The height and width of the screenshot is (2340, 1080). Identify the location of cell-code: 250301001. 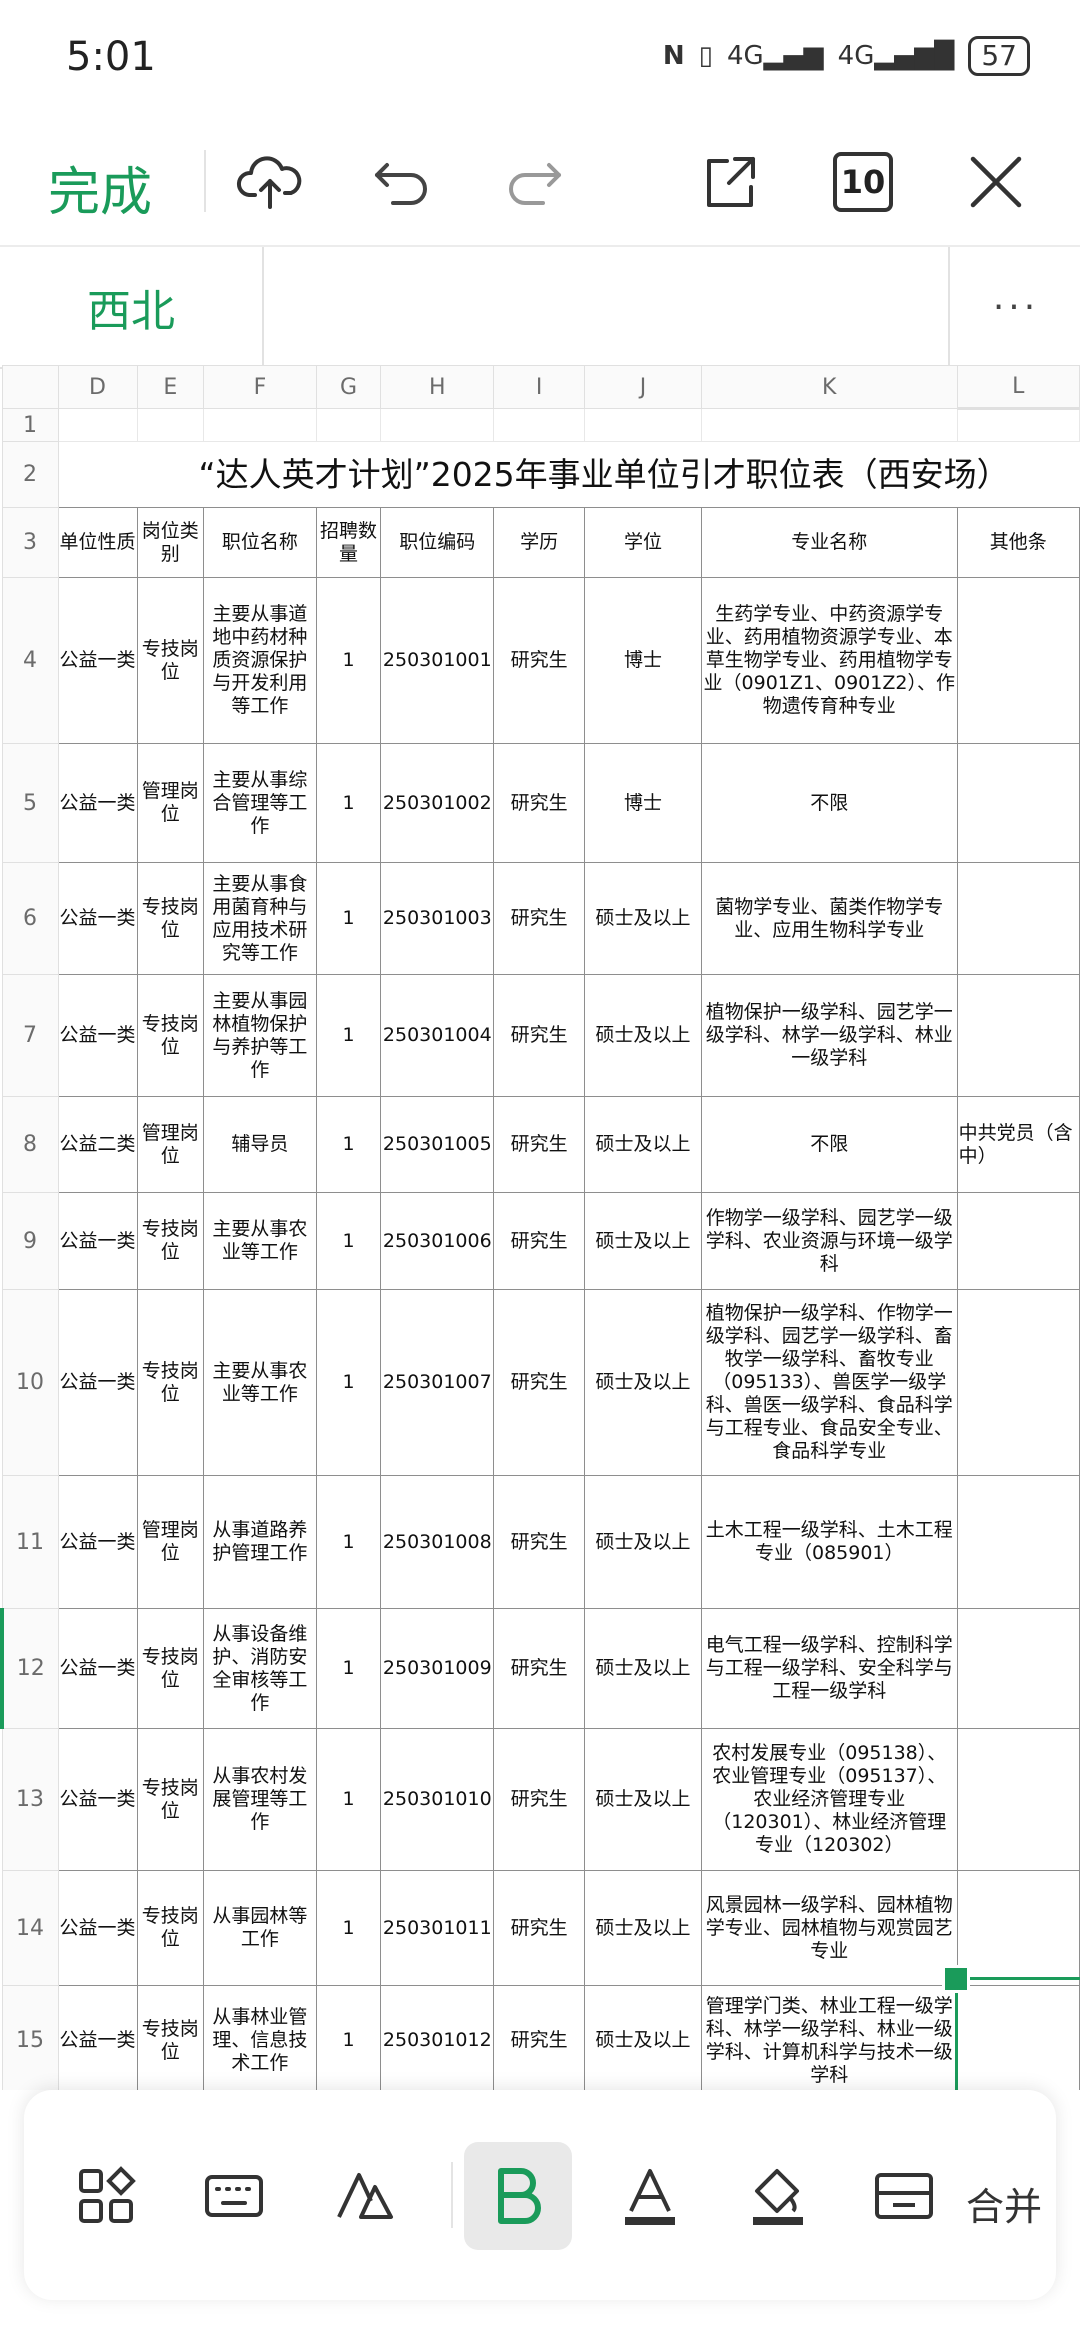
(437, 660).